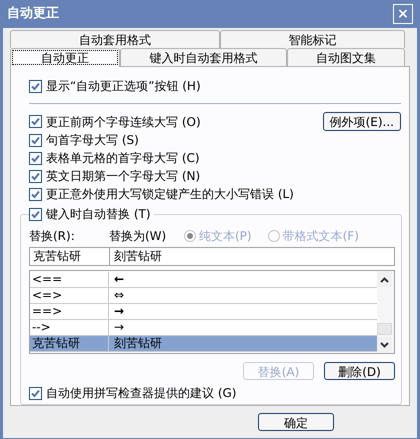 The height and width of the screenshot is (439, 420). I want to click on scroll-down-icon, so click(384, 345).